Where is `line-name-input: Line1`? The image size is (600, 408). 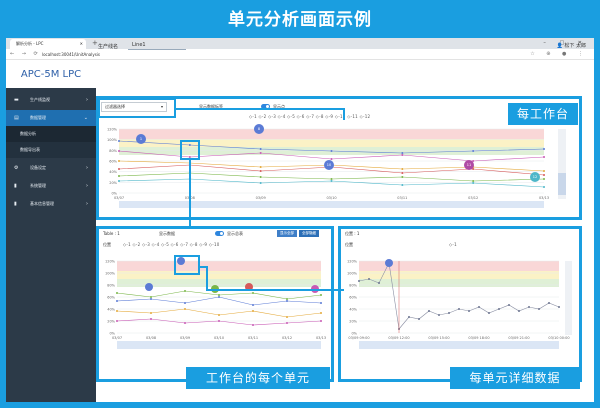 line-name-input: Line1 is located at coordinates (157, 45).